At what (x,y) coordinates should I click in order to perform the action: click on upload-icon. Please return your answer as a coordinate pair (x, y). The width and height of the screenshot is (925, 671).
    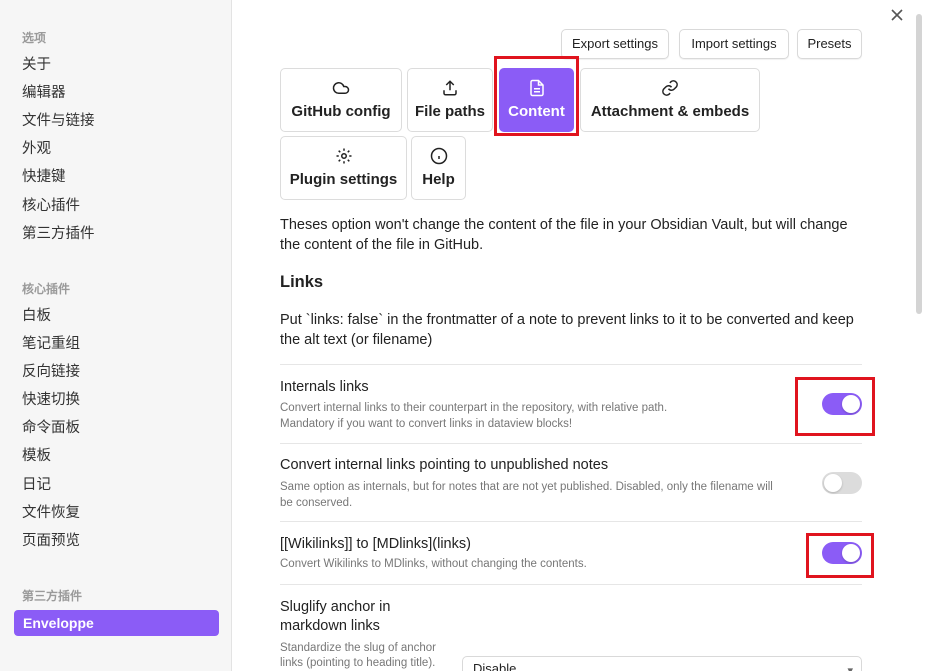
    Looking at the image, I should click on (450, 88).